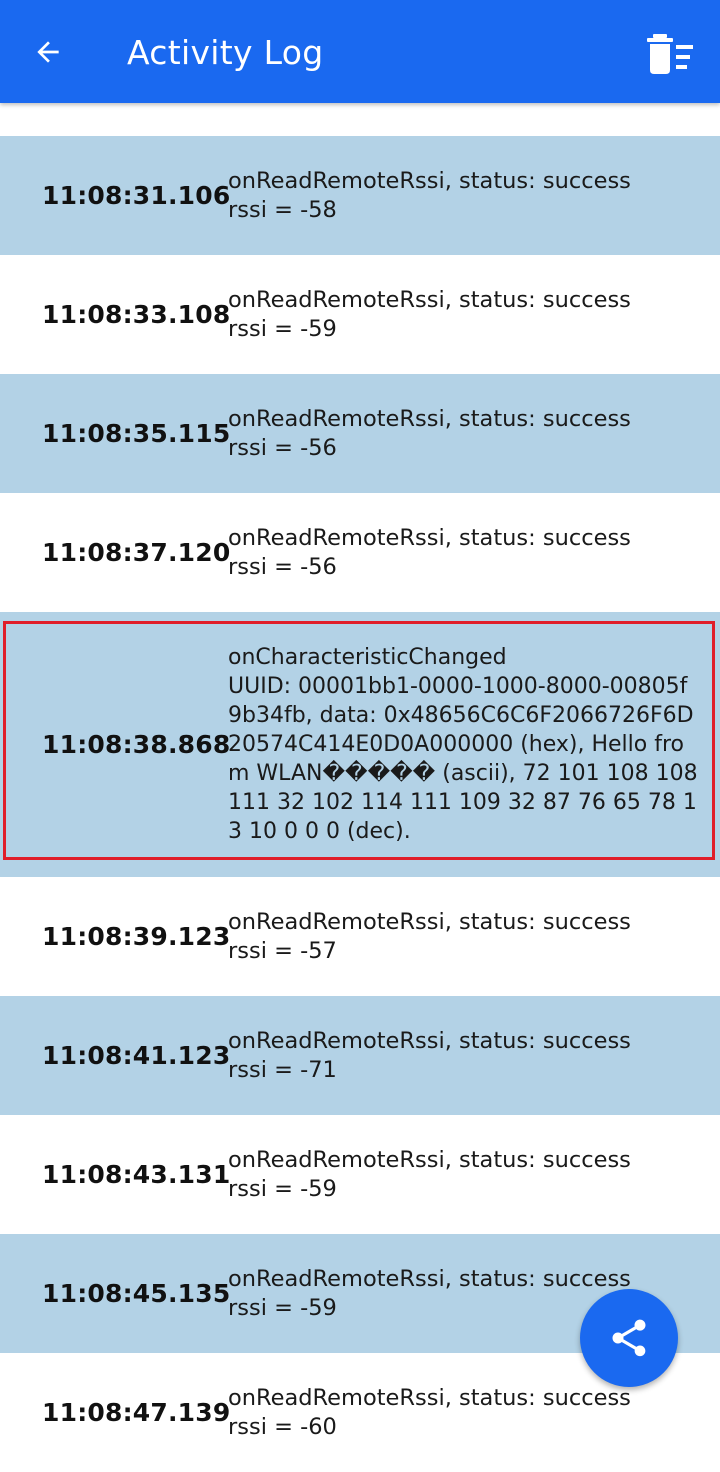 The width and height of the screenshot is (720, 1472). Describe the element at coordinates (136, 552) in the screenshot. I see `log-timestamp: 11:08:37.120` at that location.